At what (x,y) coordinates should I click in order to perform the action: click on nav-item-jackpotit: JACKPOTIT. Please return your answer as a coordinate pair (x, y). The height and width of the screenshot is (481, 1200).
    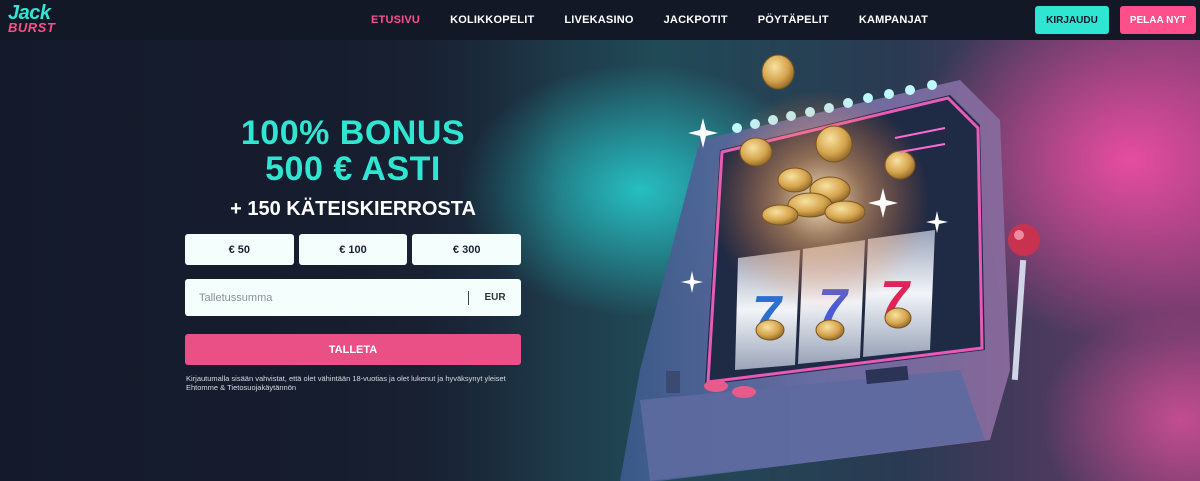
    Looking at the image, I should click on (696, 20).